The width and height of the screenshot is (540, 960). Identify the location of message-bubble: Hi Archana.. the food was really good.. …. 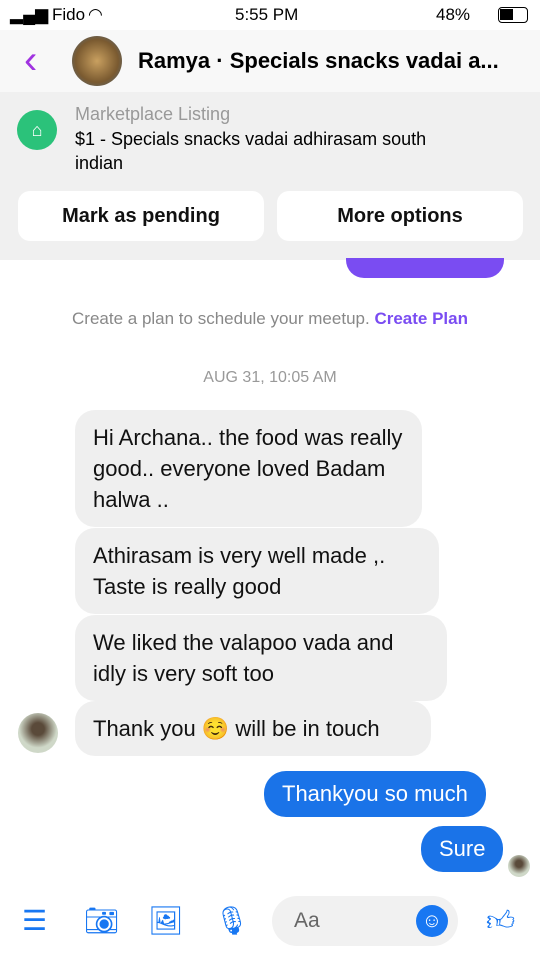
(248, 468).